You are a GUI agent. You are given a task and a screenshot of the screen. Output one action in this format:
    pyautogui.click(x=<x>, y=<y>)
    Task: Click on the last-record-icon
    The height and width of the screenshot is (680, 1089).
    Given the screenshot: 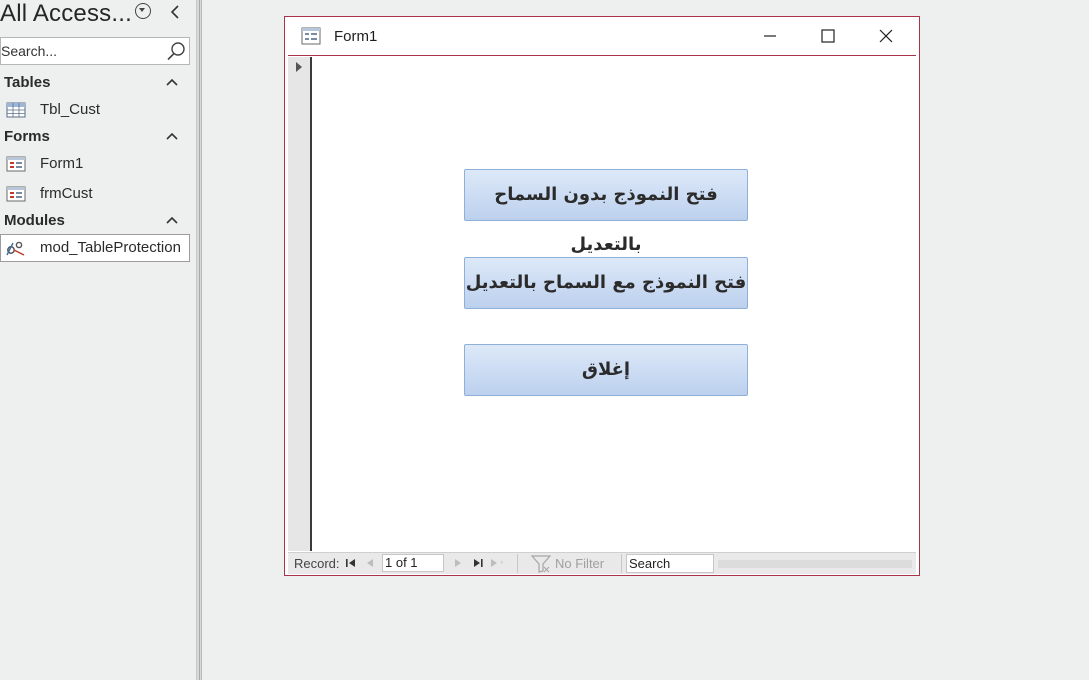 What is the action you would take?
    pyautogui.click(x=478, y=563)
    